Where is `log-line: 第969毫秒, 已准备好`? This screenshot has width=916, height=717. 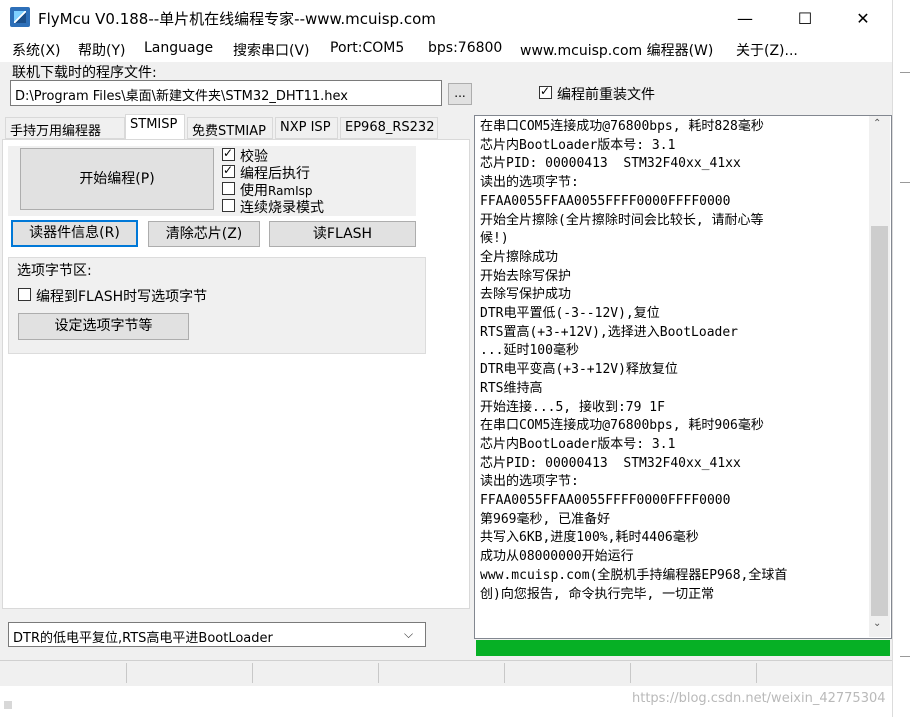 log-line: 第969毫秒, 已准备好 is located at coordinates (545, 519).